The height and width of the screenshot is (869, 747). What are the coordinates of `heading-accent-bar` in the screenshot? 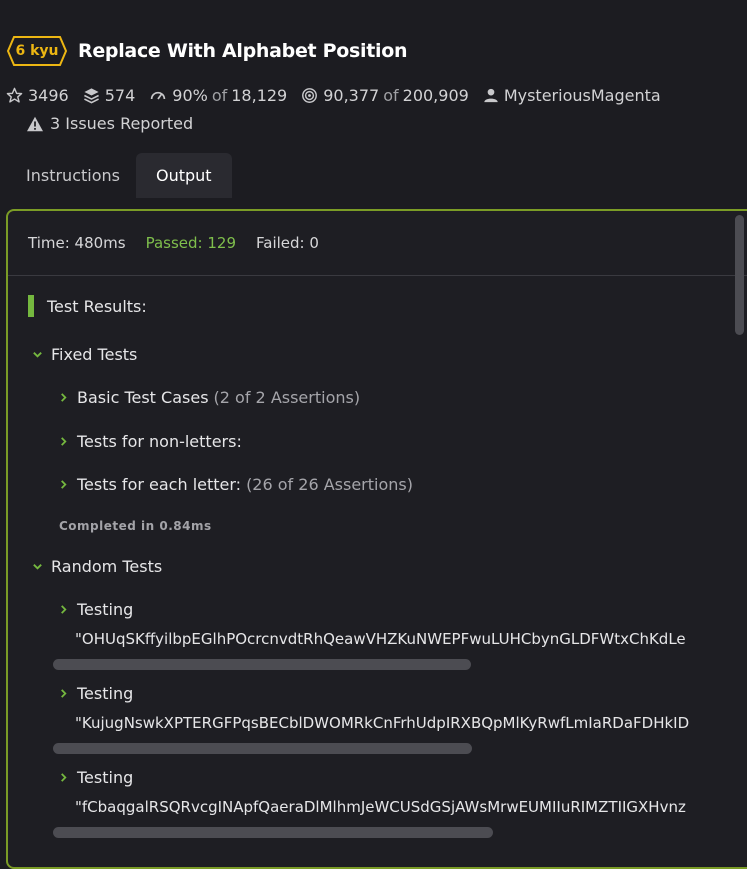 It's located at (31, 306).